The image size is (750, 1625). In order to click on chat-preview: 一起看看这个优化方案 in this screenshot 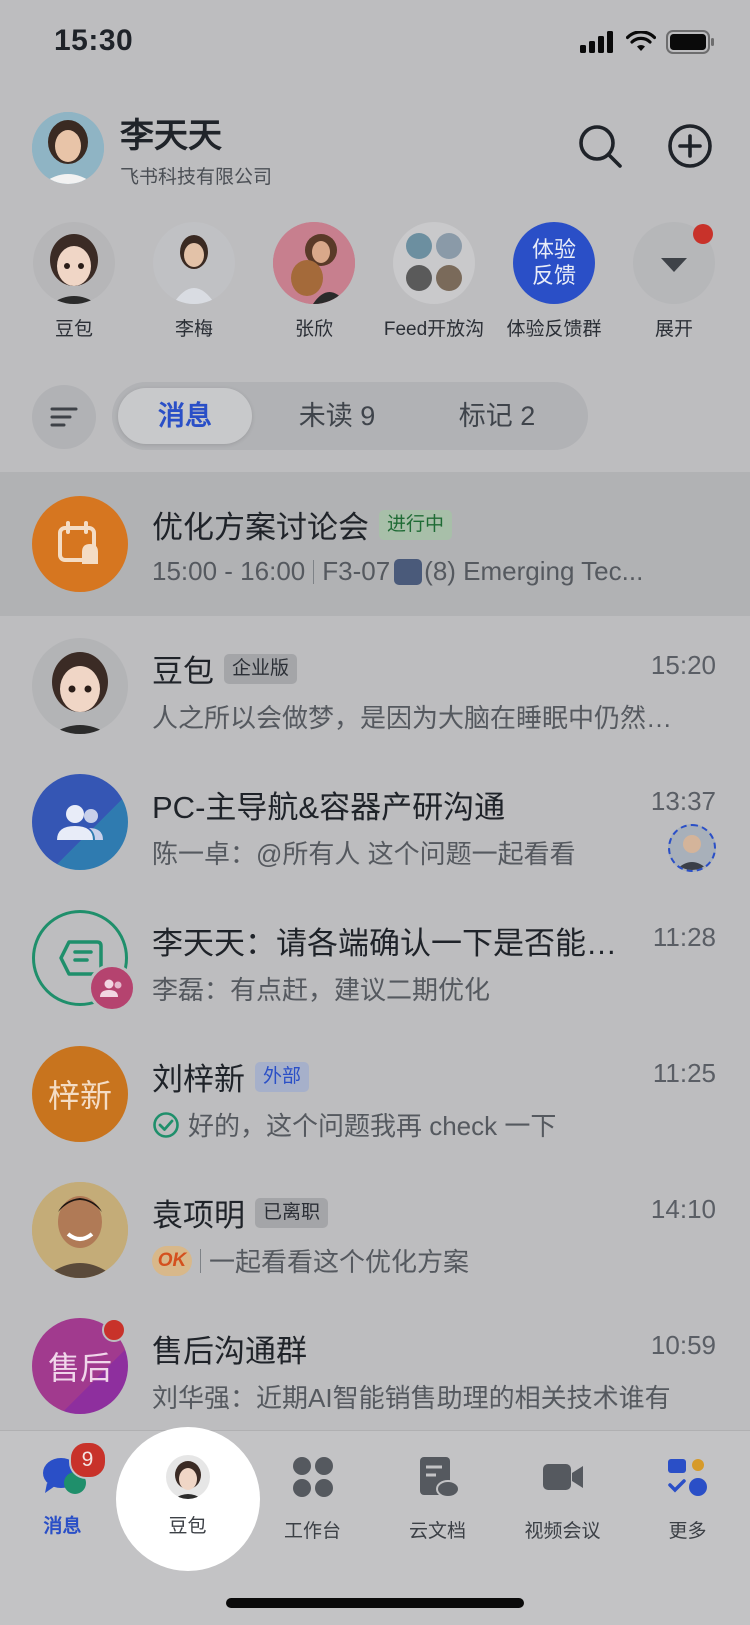, I will do `click(339, 1262)`.